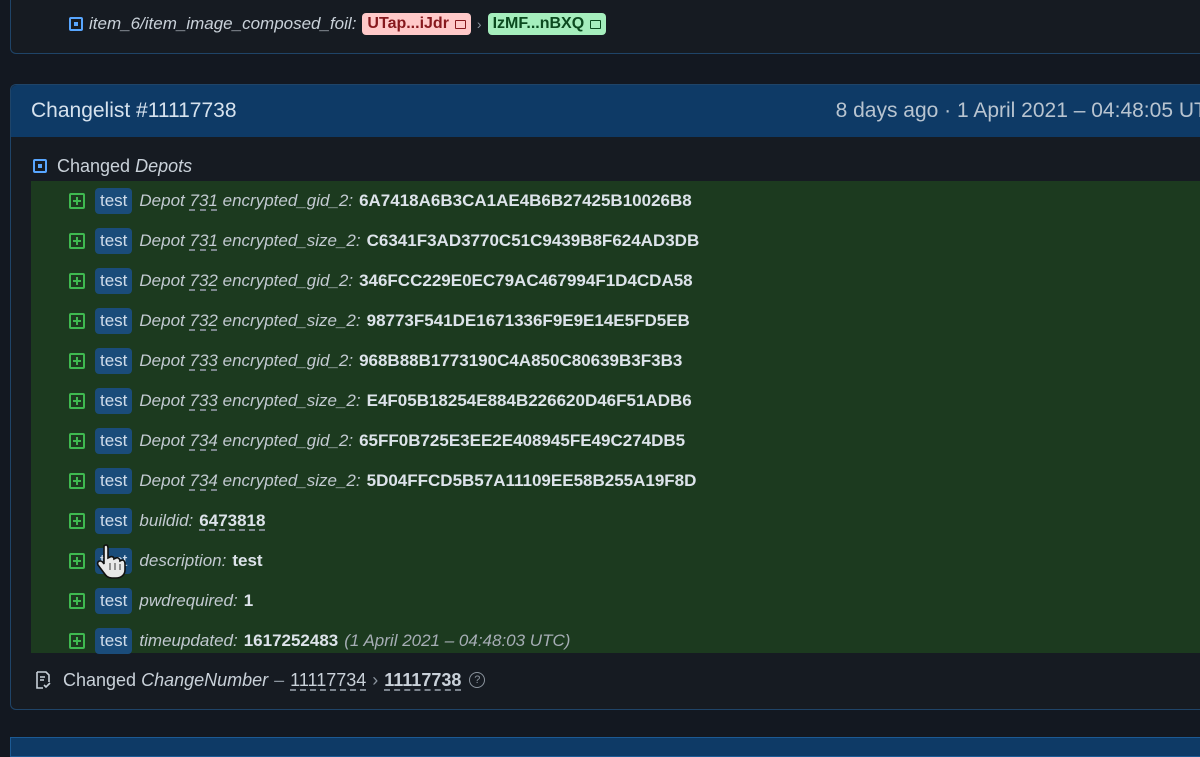 The width and height of the screenshot is (1200, 757). I want to click on changed-depots-heading: Changed Depots, so click(112, 166).